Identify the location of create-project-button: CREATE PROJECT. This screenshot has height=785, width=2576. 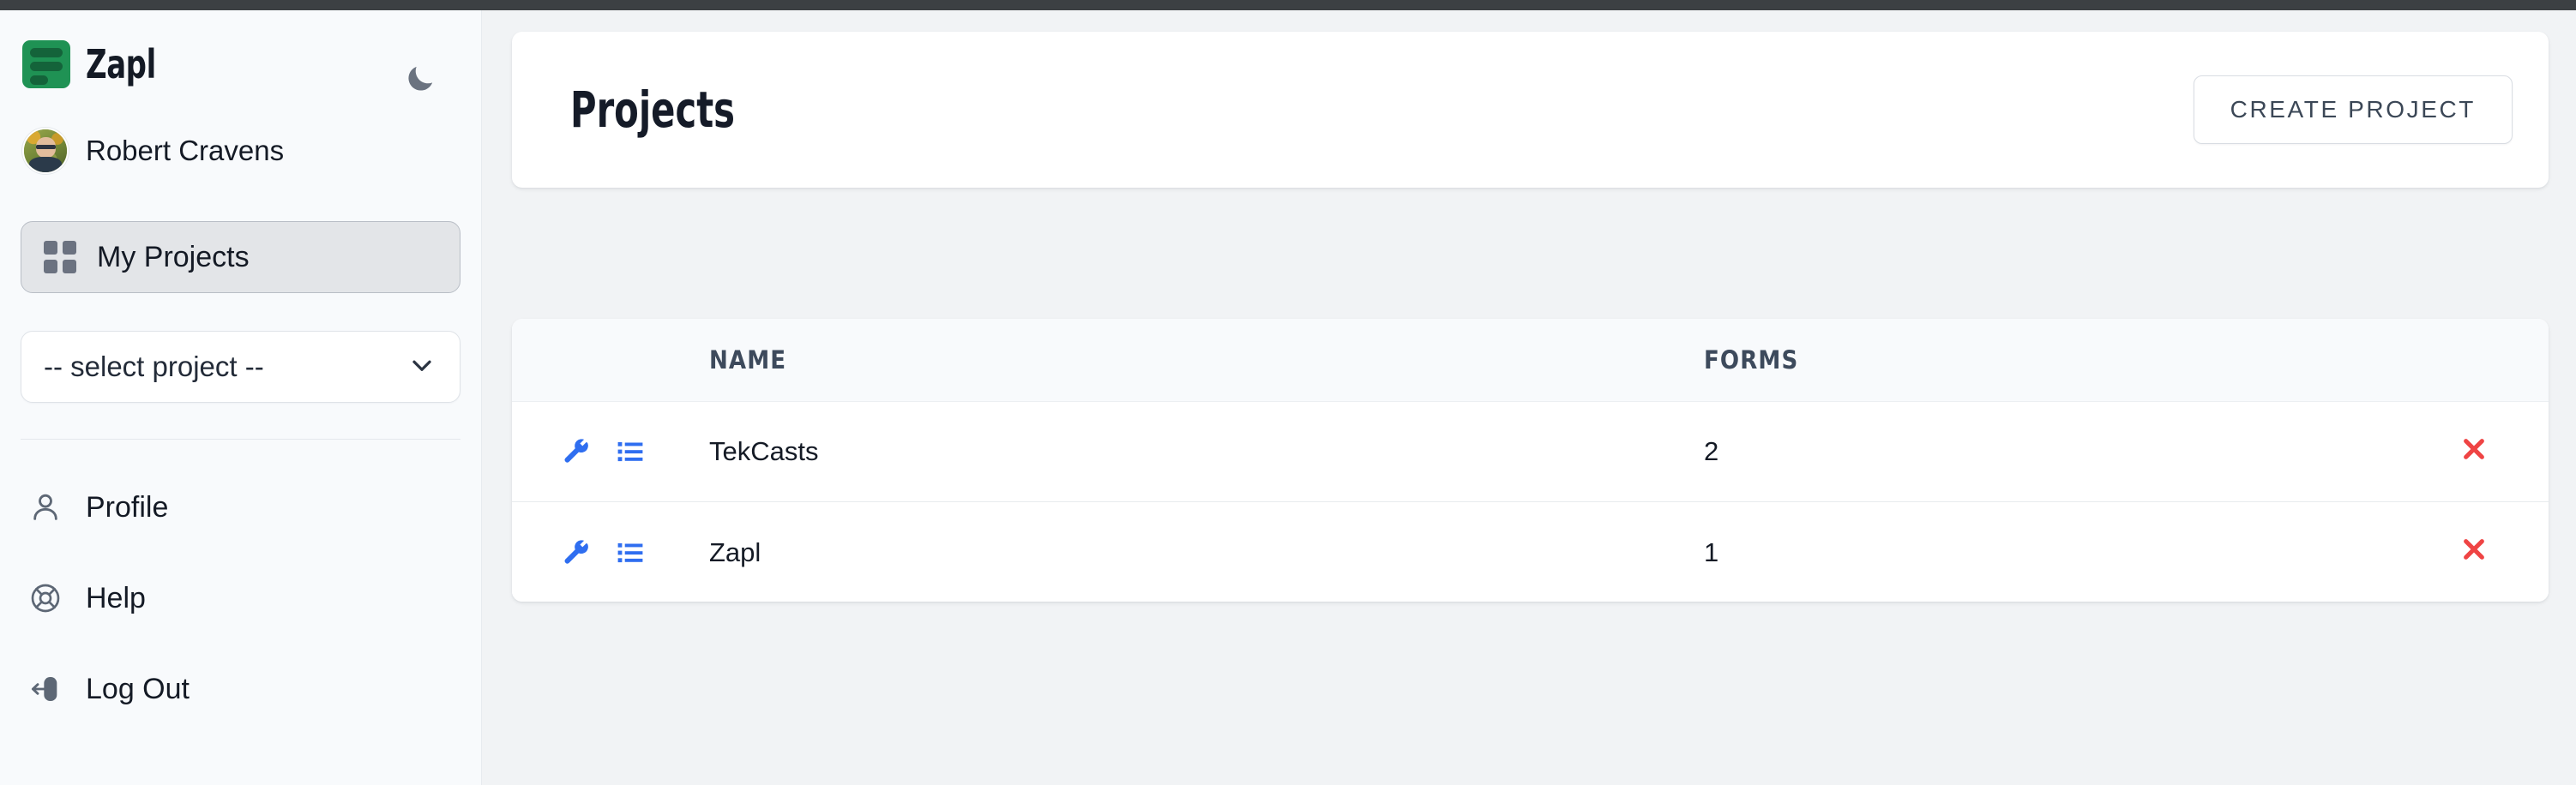
(2353, 109).